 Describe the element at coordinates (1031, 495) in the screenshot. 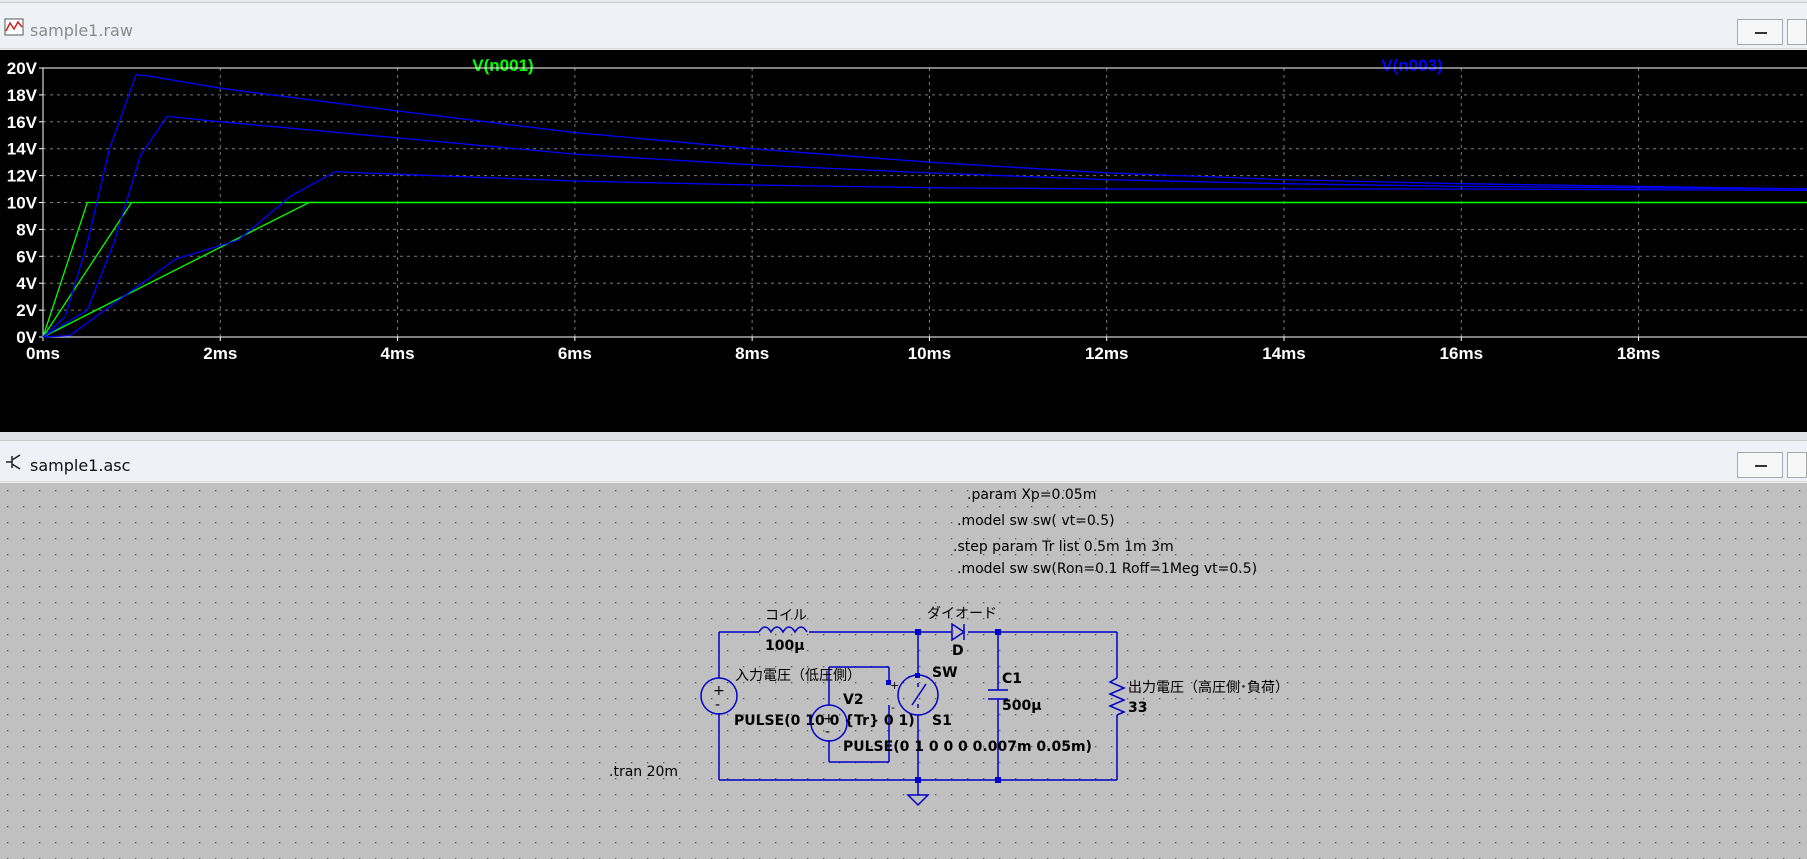

I see `directive-param: .param Xp=0.05m` at that location.